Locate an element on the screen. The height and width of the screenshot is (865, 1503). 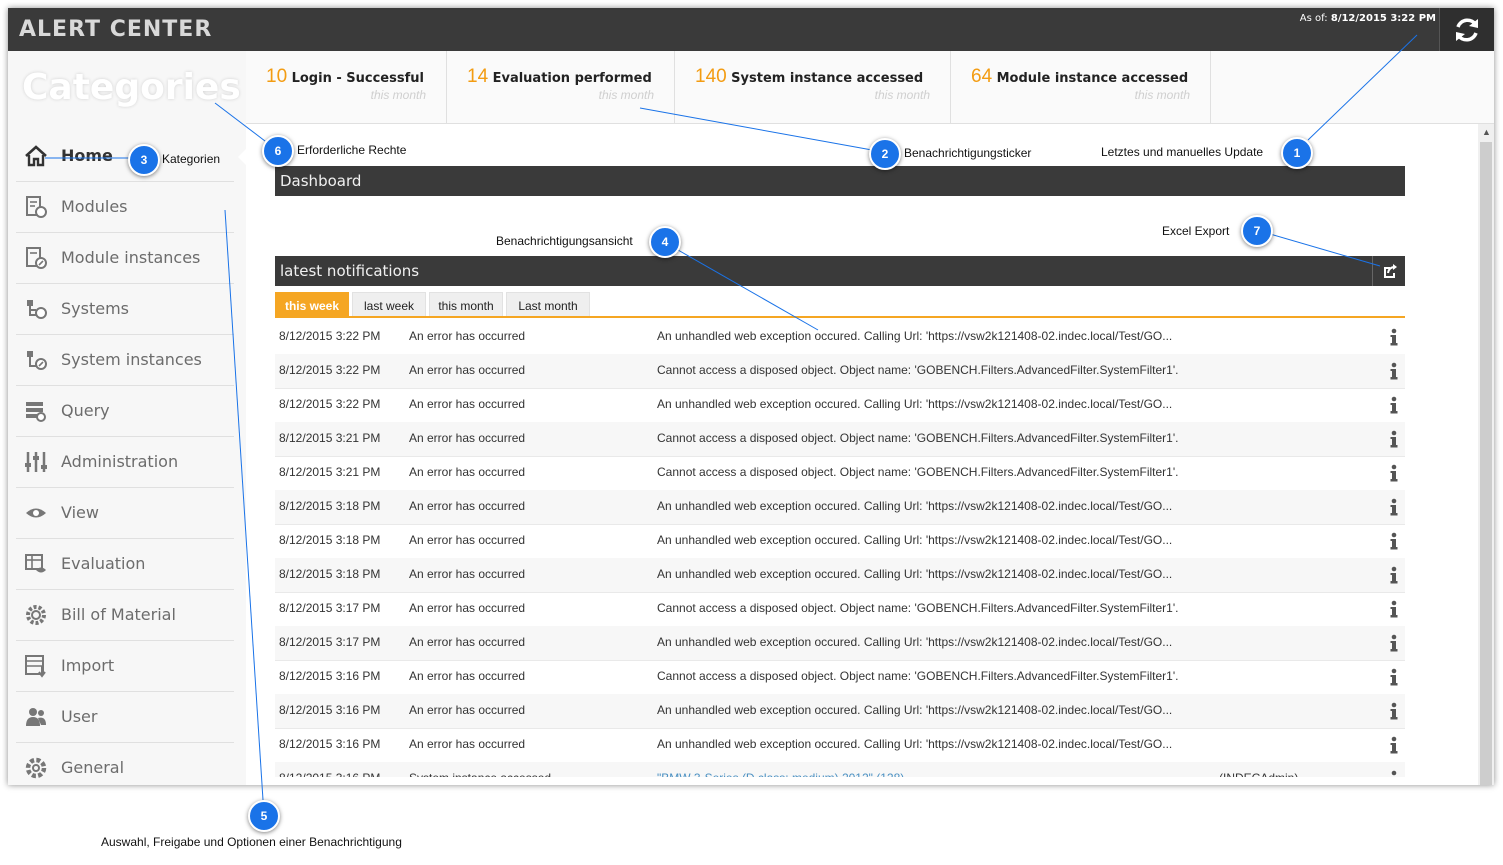
annotation-text-6: Erforderliche Rechte is located at coordinates (352, 150).